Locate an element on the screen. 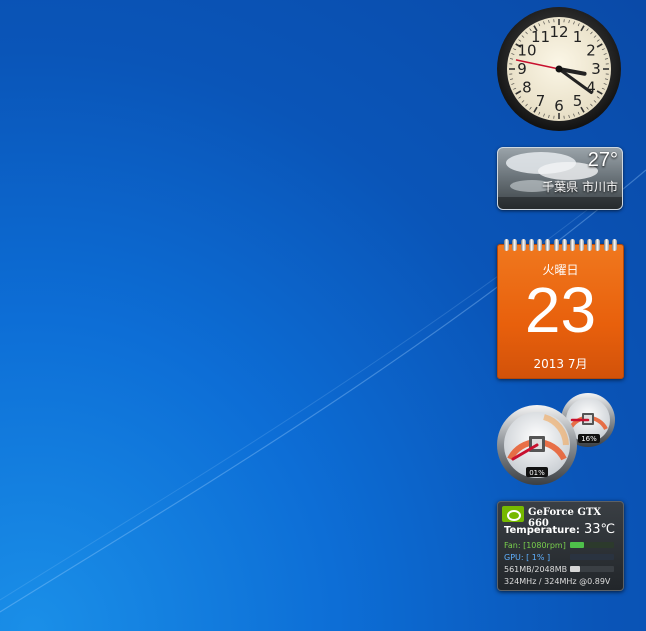  weather-location: 千葉県 市川市 is located at coordinates (580, 187).